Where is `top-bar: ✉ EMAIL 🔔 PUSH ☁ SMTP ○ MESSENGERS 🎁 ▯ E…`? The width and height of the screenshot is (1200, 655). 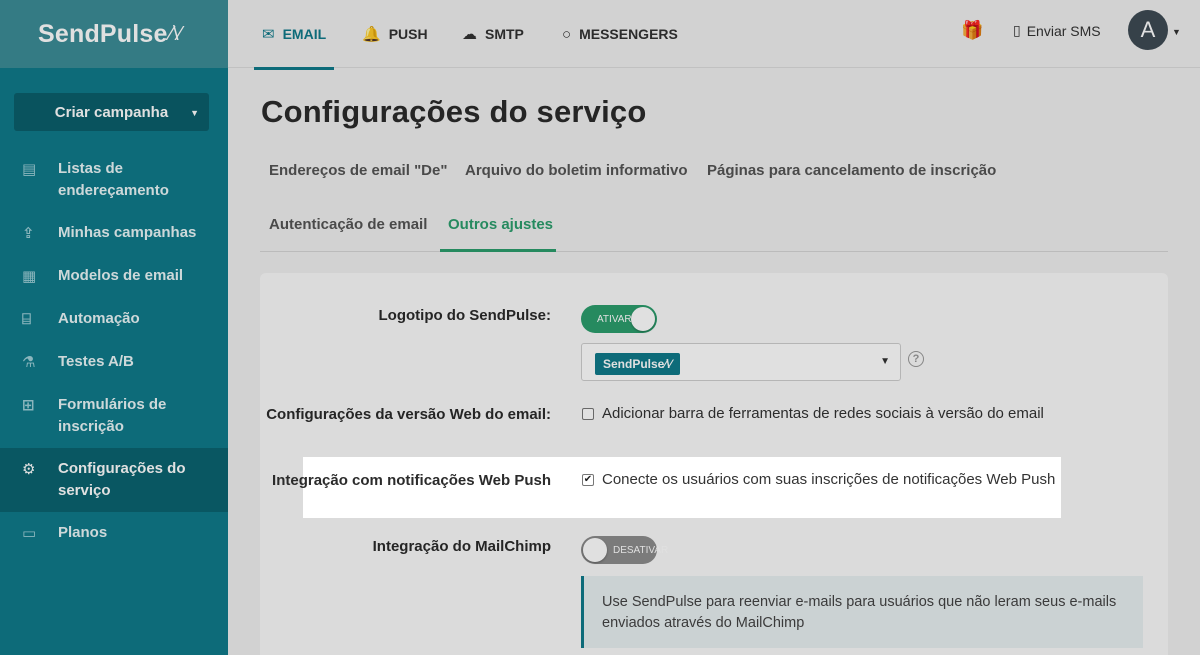
top-bar: ✉ EMAIL 🔔 PUSH ☁ SMTP ○ MESSENGERS 🎁 ▯ E… is located at coordinates (714, 35).